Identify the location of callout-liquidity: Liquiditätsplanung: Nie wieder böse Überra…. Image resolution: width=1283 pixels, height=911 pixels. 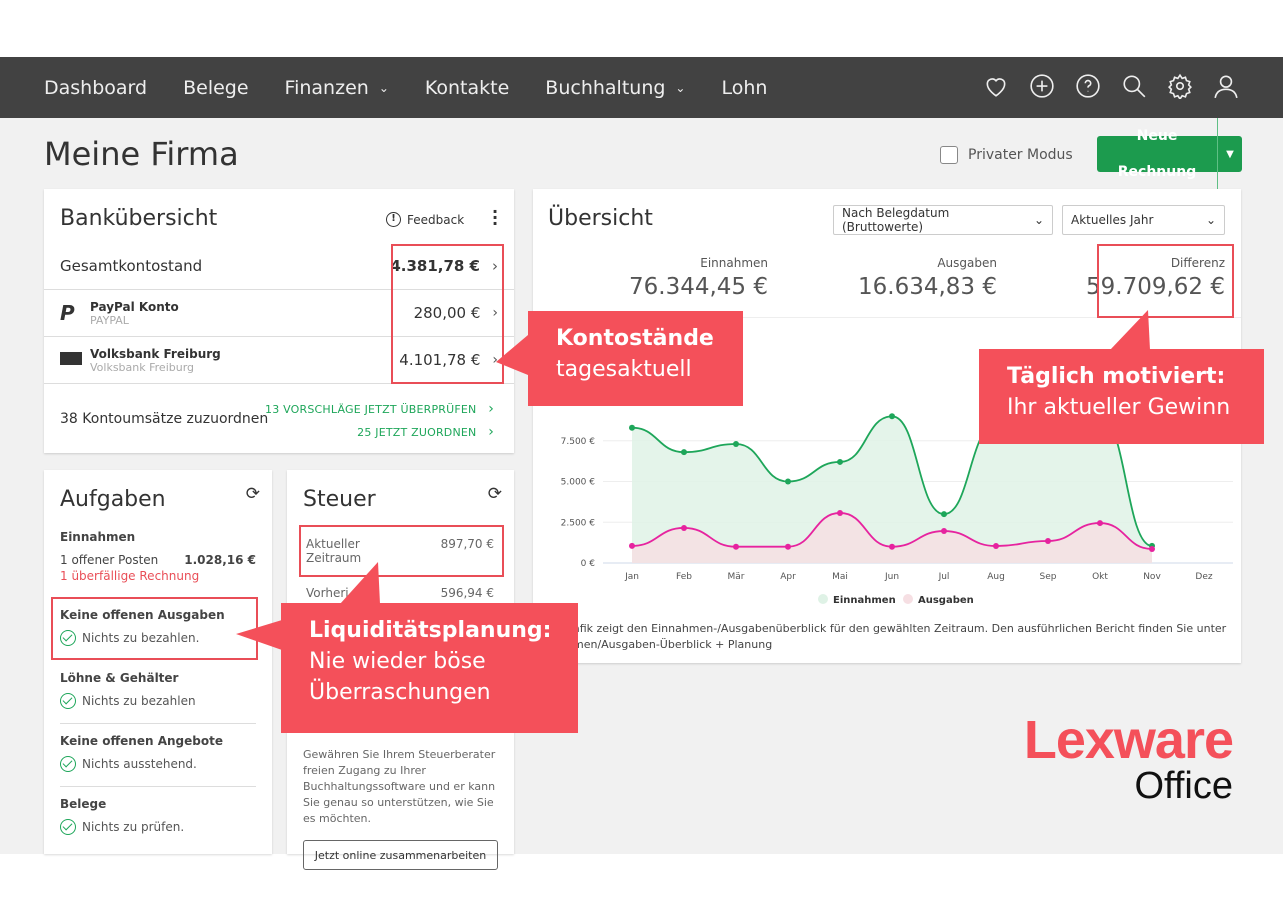
(429, 668).